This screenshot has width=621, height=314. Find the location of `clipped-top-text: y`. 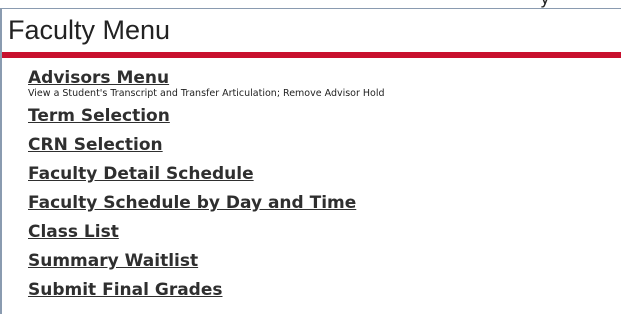

clipped-top-text: y is located at coordinates (310, 4).